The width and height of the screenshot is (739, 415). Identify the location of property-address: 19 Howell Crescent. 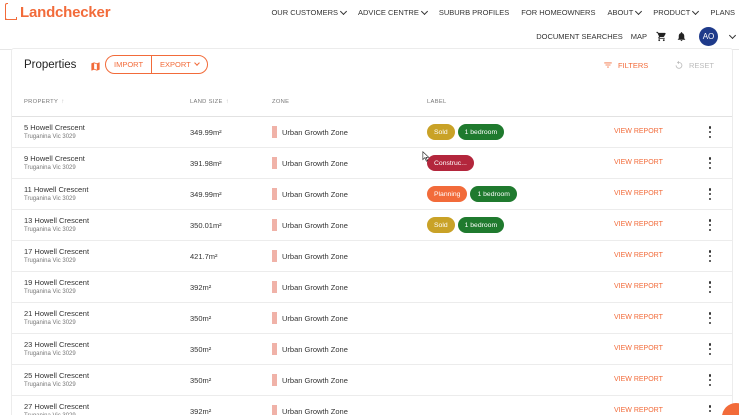
(56, 282).